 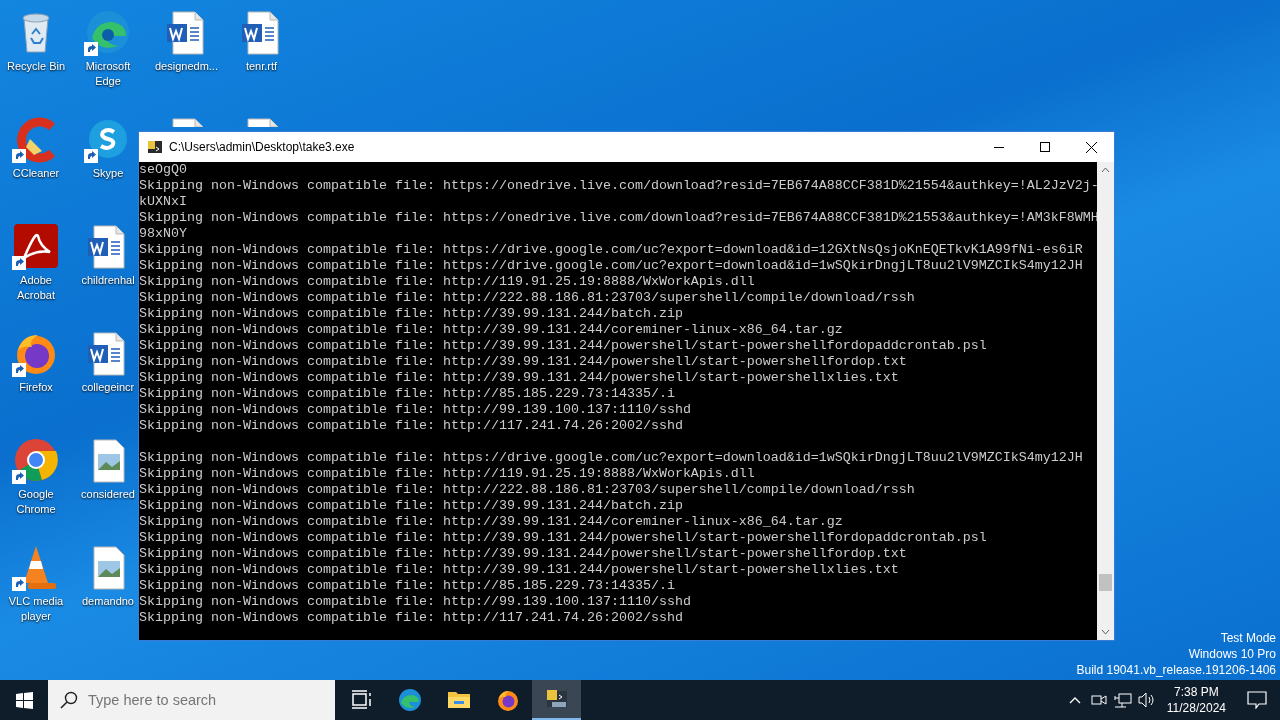 What do you see at coordinates (1257, 700) in the screenshot?
I see `speech-bubble-icon` at bounding box center [1257, 700].